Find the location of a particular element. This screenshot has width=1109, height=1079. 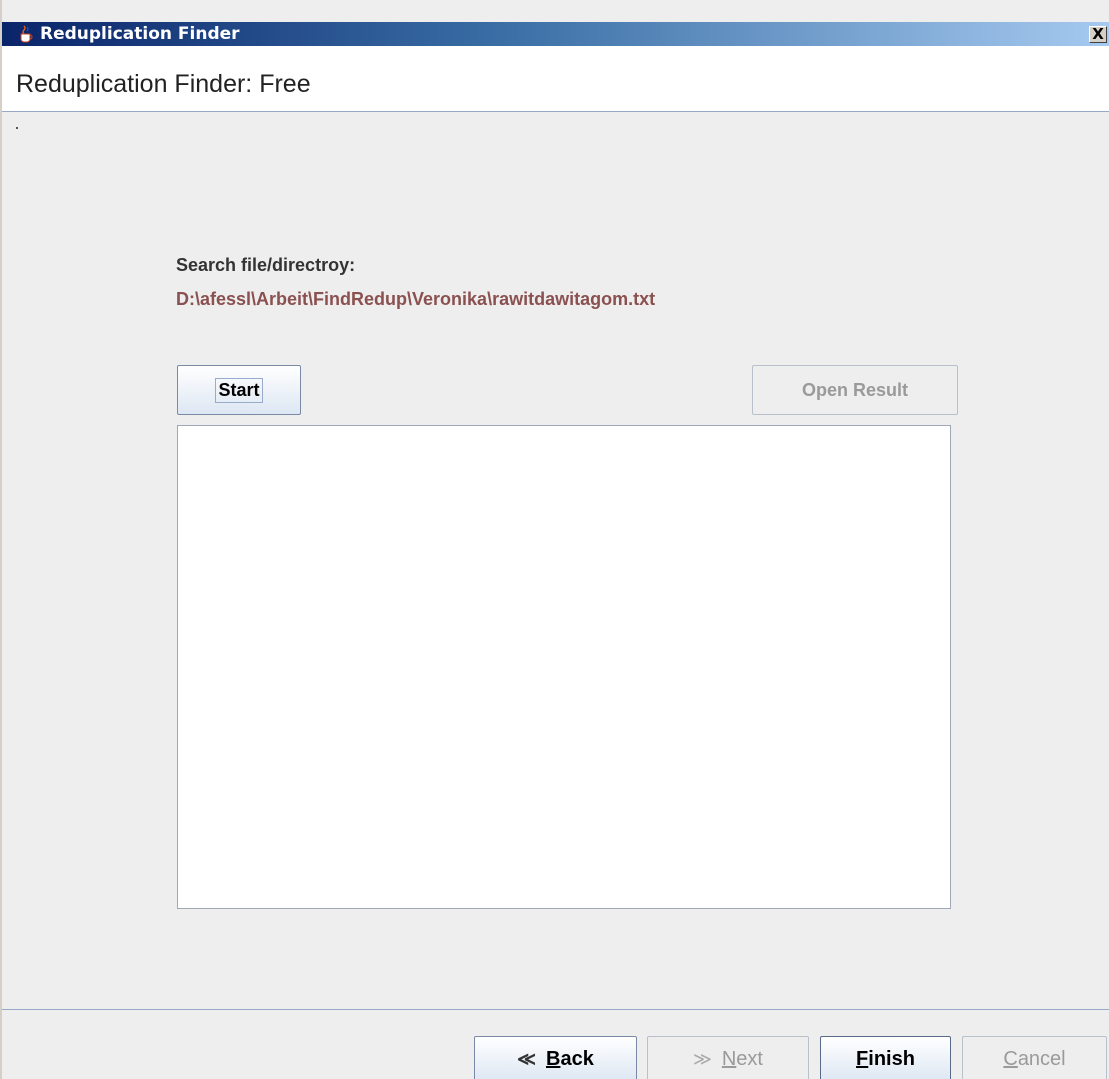

cancel-button: Cancel is located at coordinates (1034, 1057).